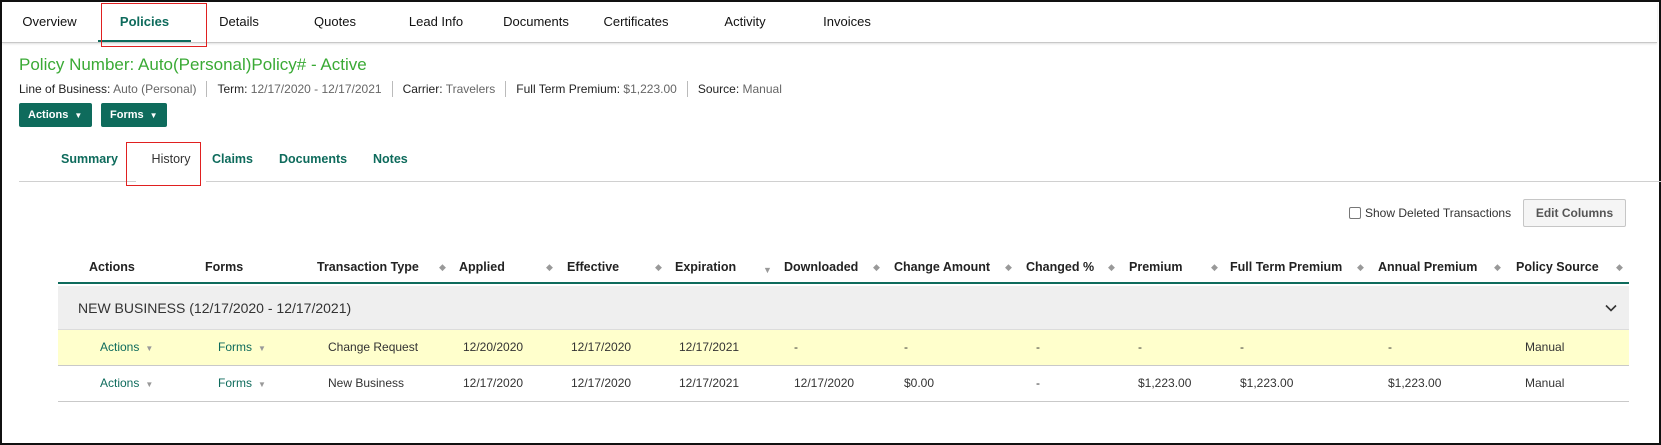 The image size is (1661, 445). What do you see at coordinates (470, 89) in the screenshot?
I see `meta-value: Travelers` at bounding box center [470, 89].